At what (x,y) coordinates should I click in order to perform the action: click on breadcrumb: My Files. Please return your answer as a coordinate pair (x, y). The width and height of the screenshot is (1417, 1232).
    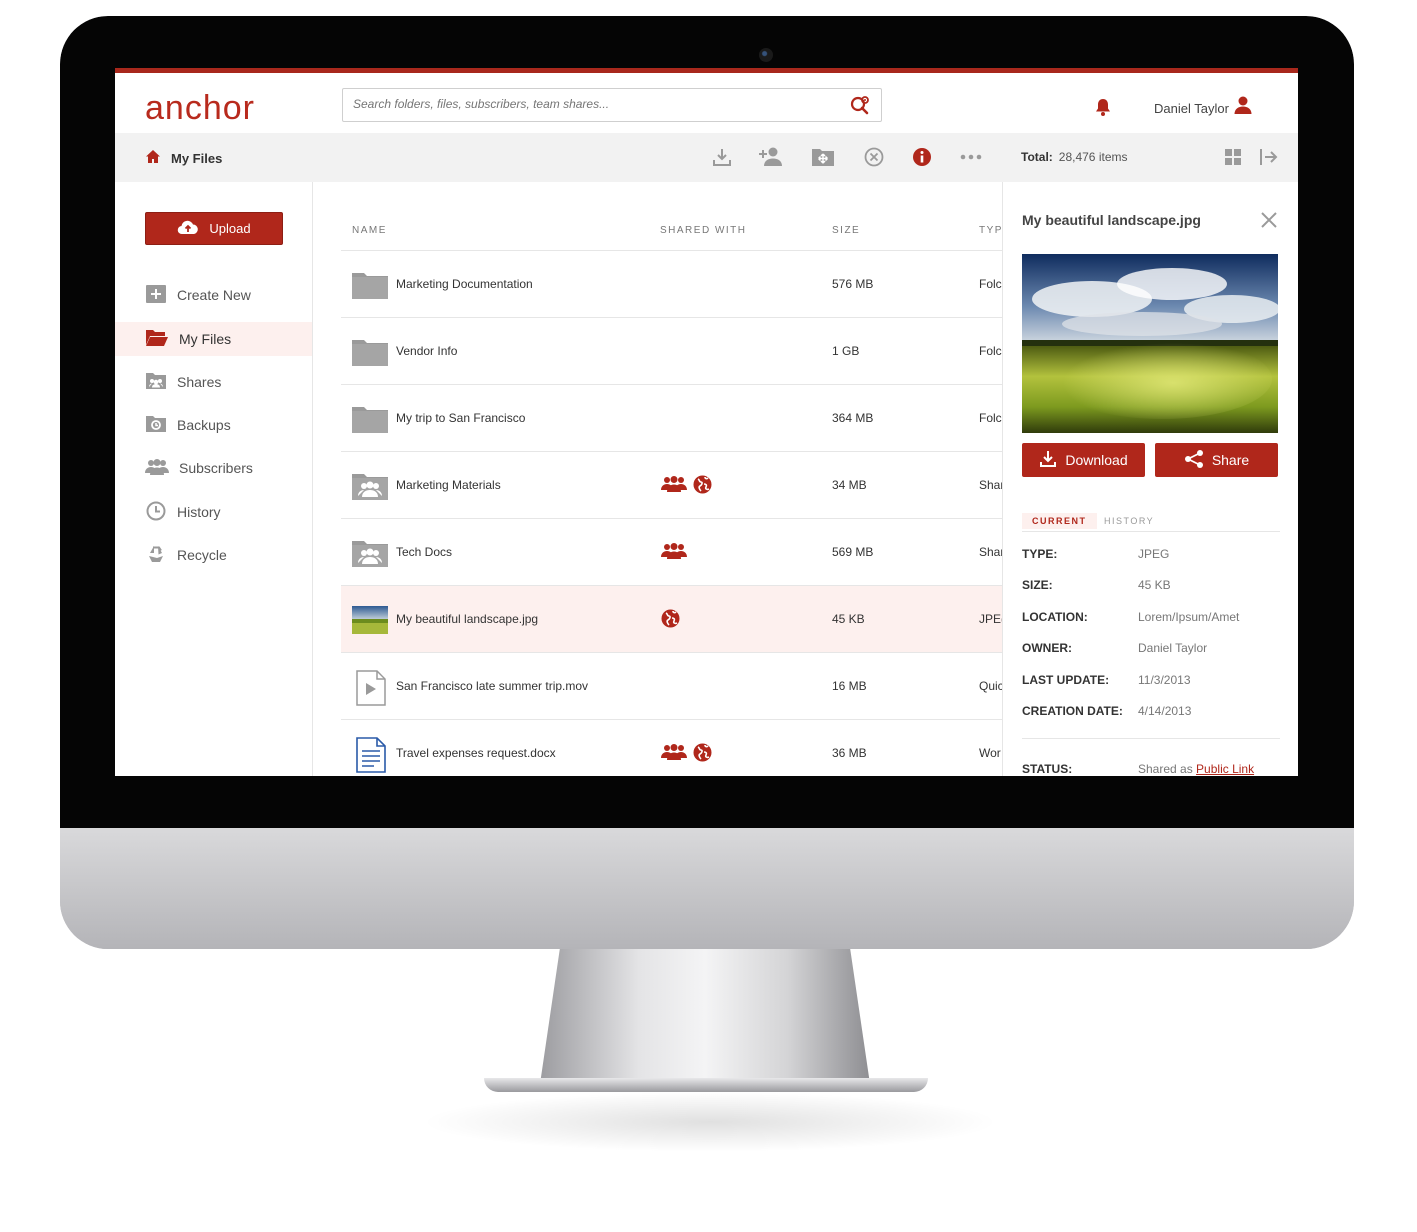
    Looking at the image, I should click on (183, 158).